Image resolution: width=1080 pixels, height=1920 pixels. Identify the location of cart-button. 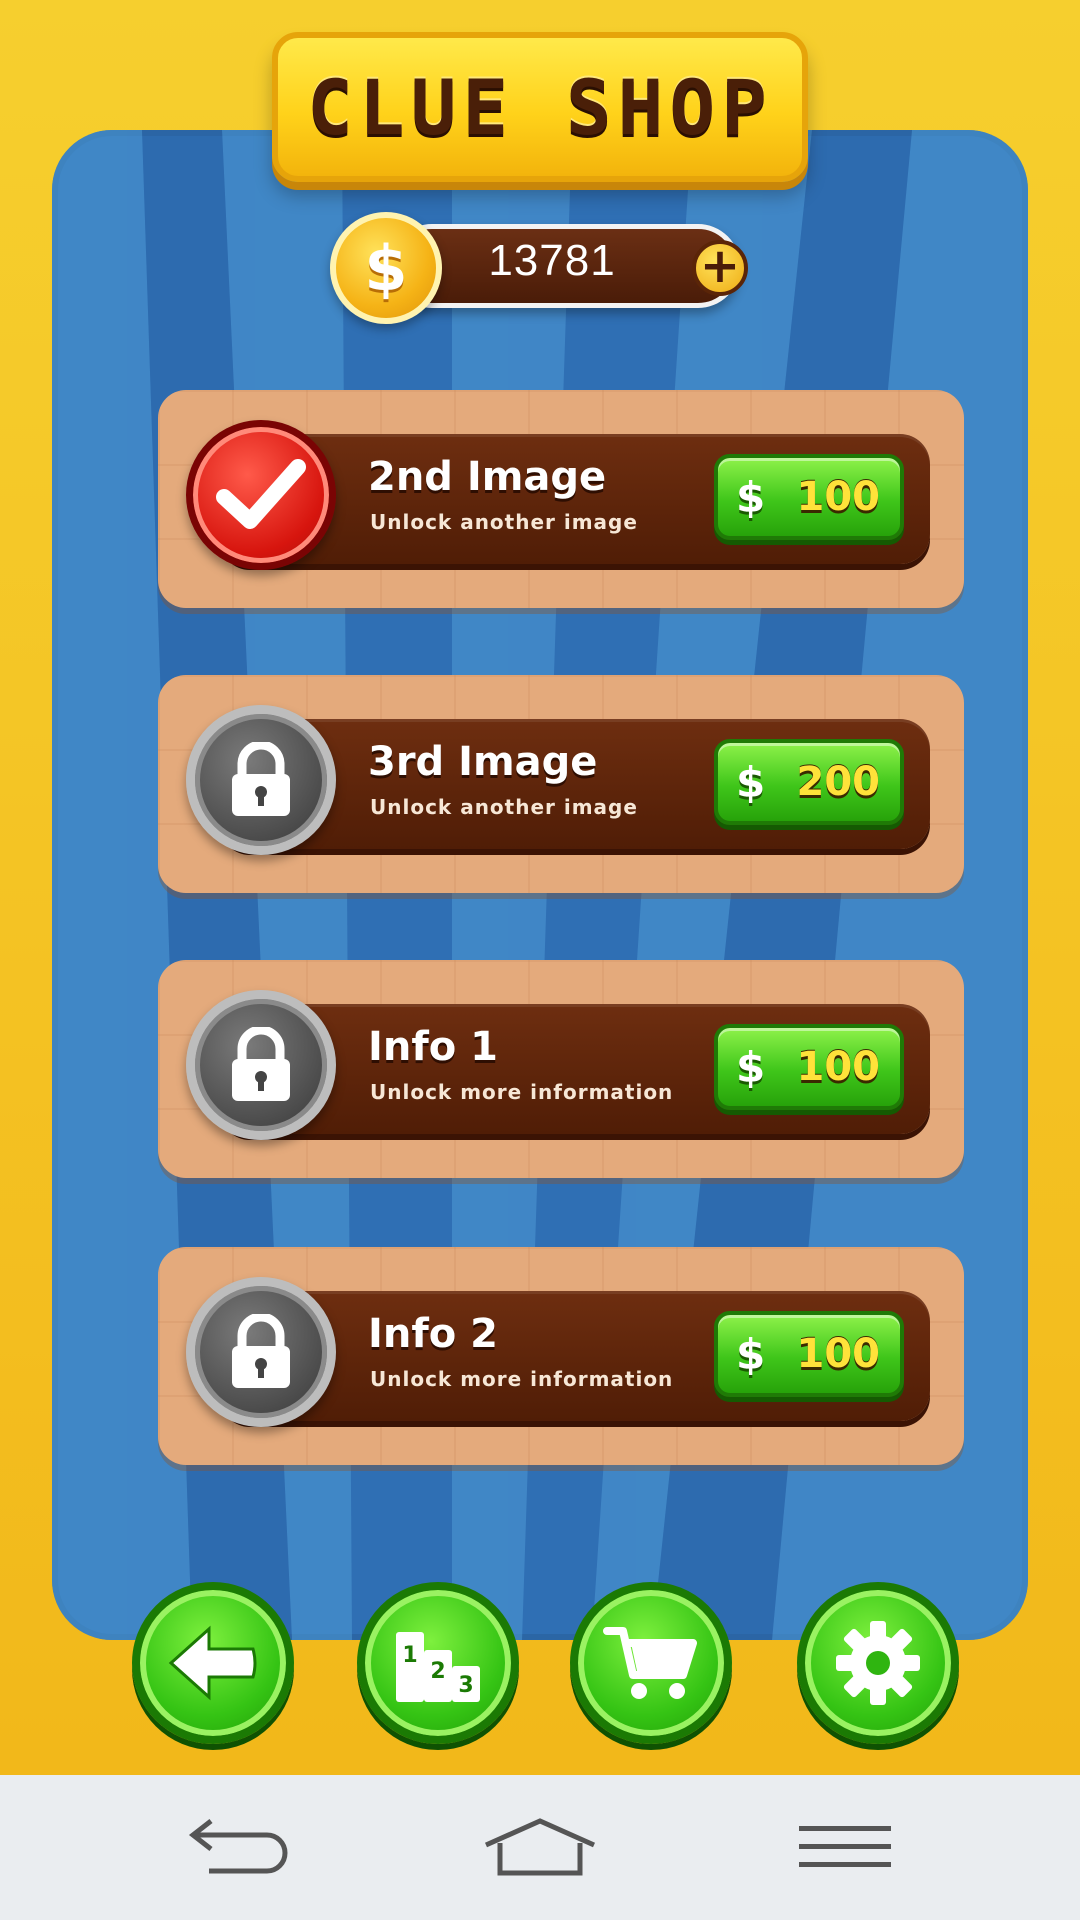
(651, 1663).